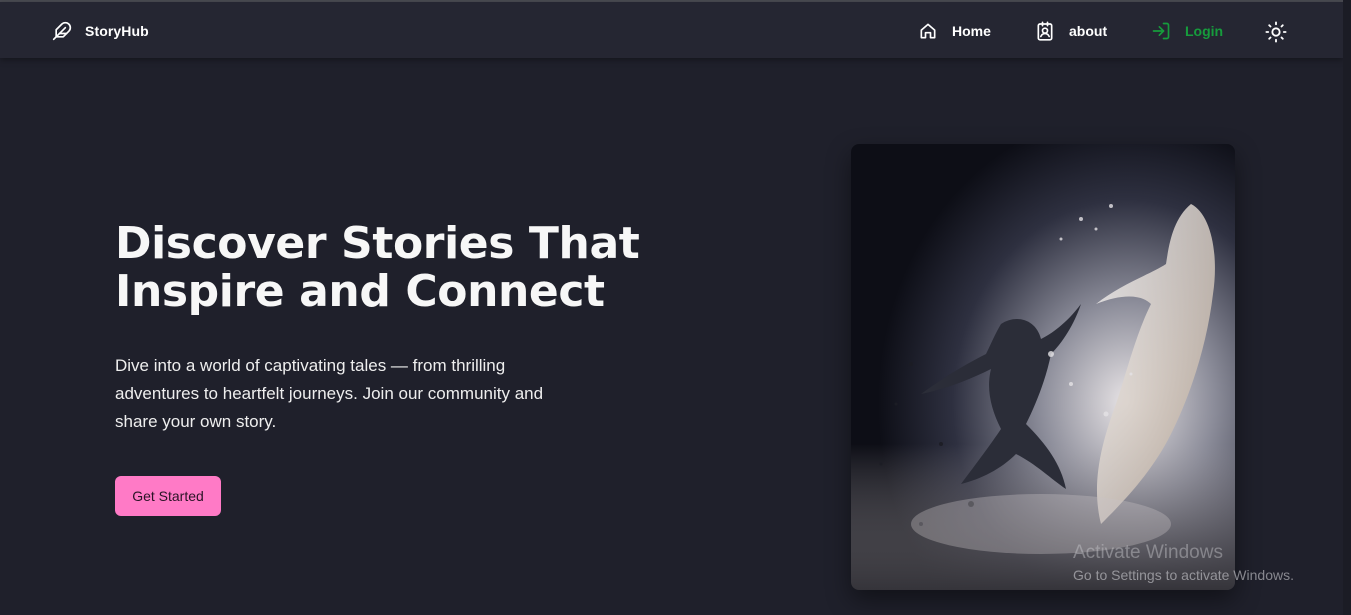 The image size is (1351, 615). What do you see at coordinates (1347, 307) in the screenshot?
I see `page-scrollbar` at bounding box center [1347, 307].